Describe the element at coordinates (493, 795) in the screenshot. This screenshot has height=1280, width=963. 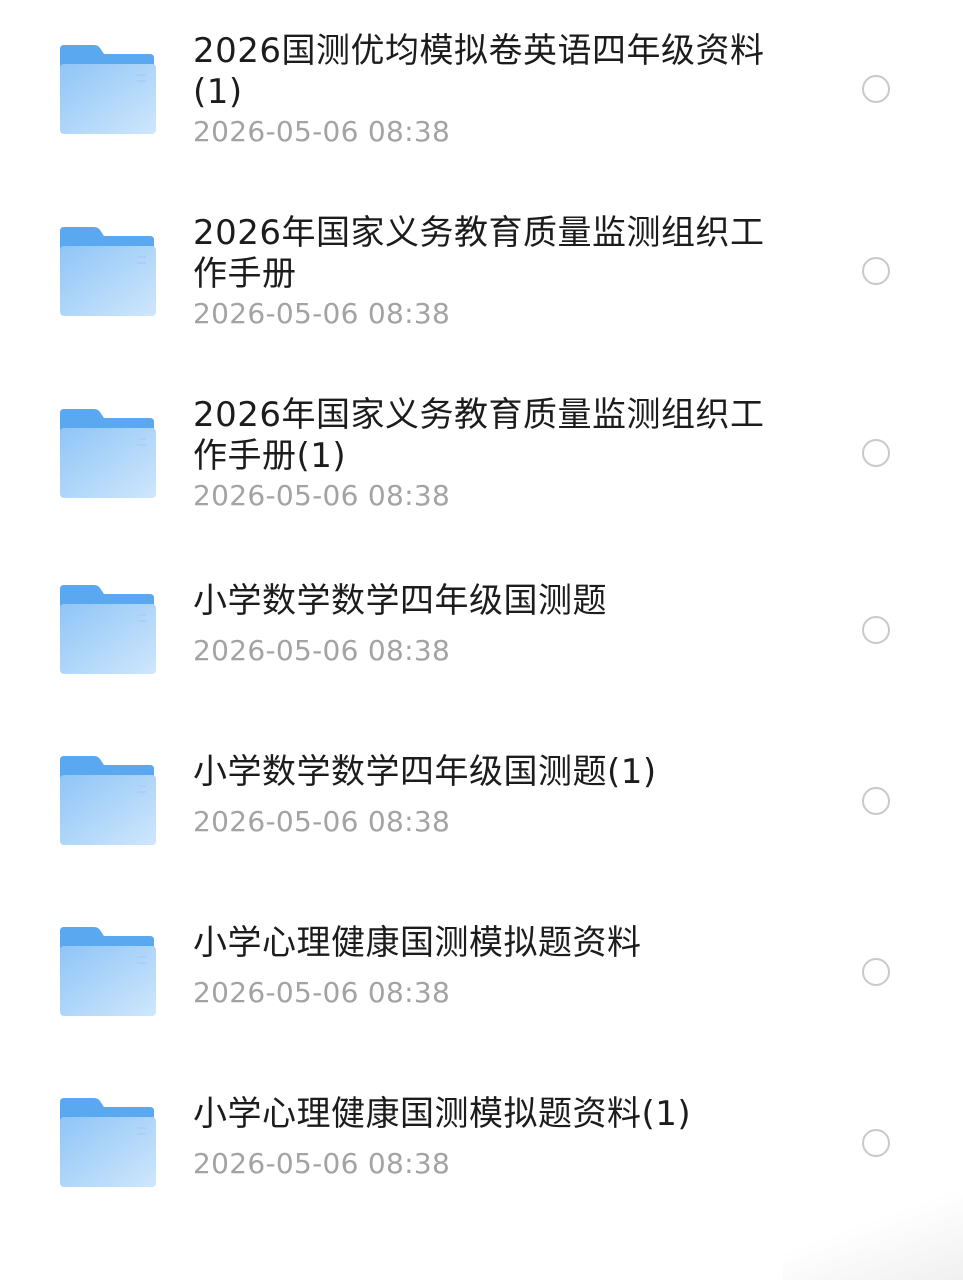
I see `file-text: 小学数学数学四年级国测题(1) 2026-05-06 08:38` at that location.